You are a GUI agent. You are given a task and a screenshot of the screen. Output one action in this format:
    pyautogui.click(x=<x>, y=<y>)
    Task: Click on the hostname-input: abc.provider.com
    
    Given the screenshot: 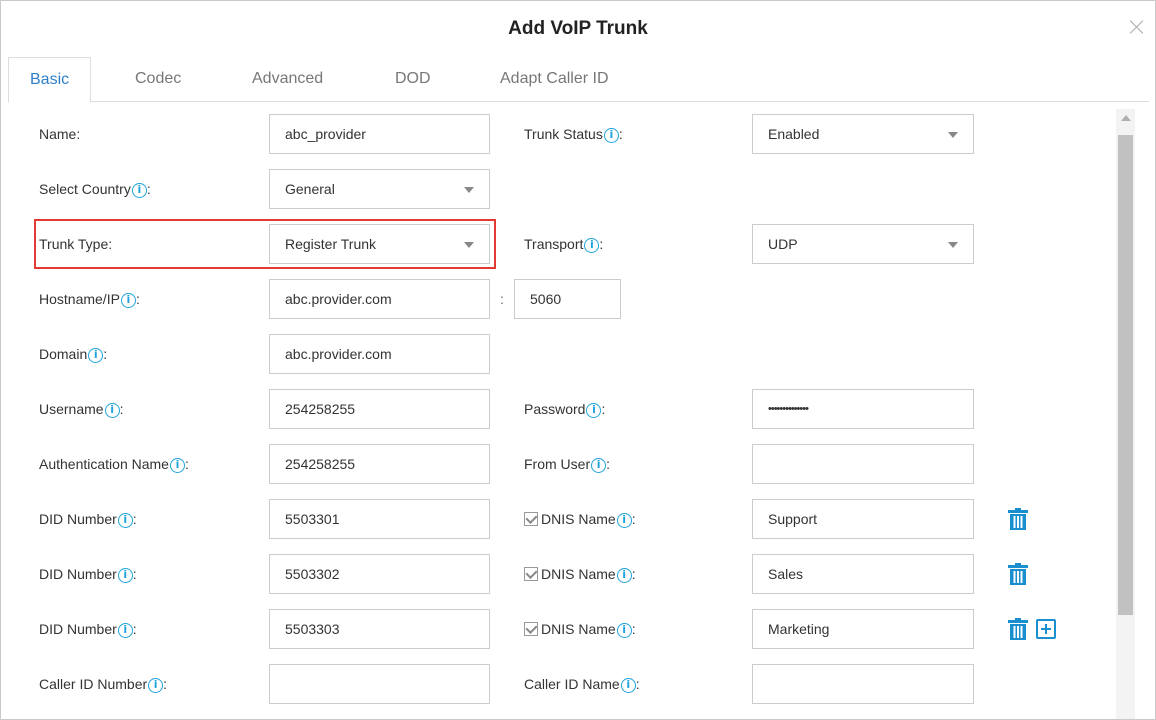 What is the action you would take?
    pyautogui.click(x=379, y=299)
    